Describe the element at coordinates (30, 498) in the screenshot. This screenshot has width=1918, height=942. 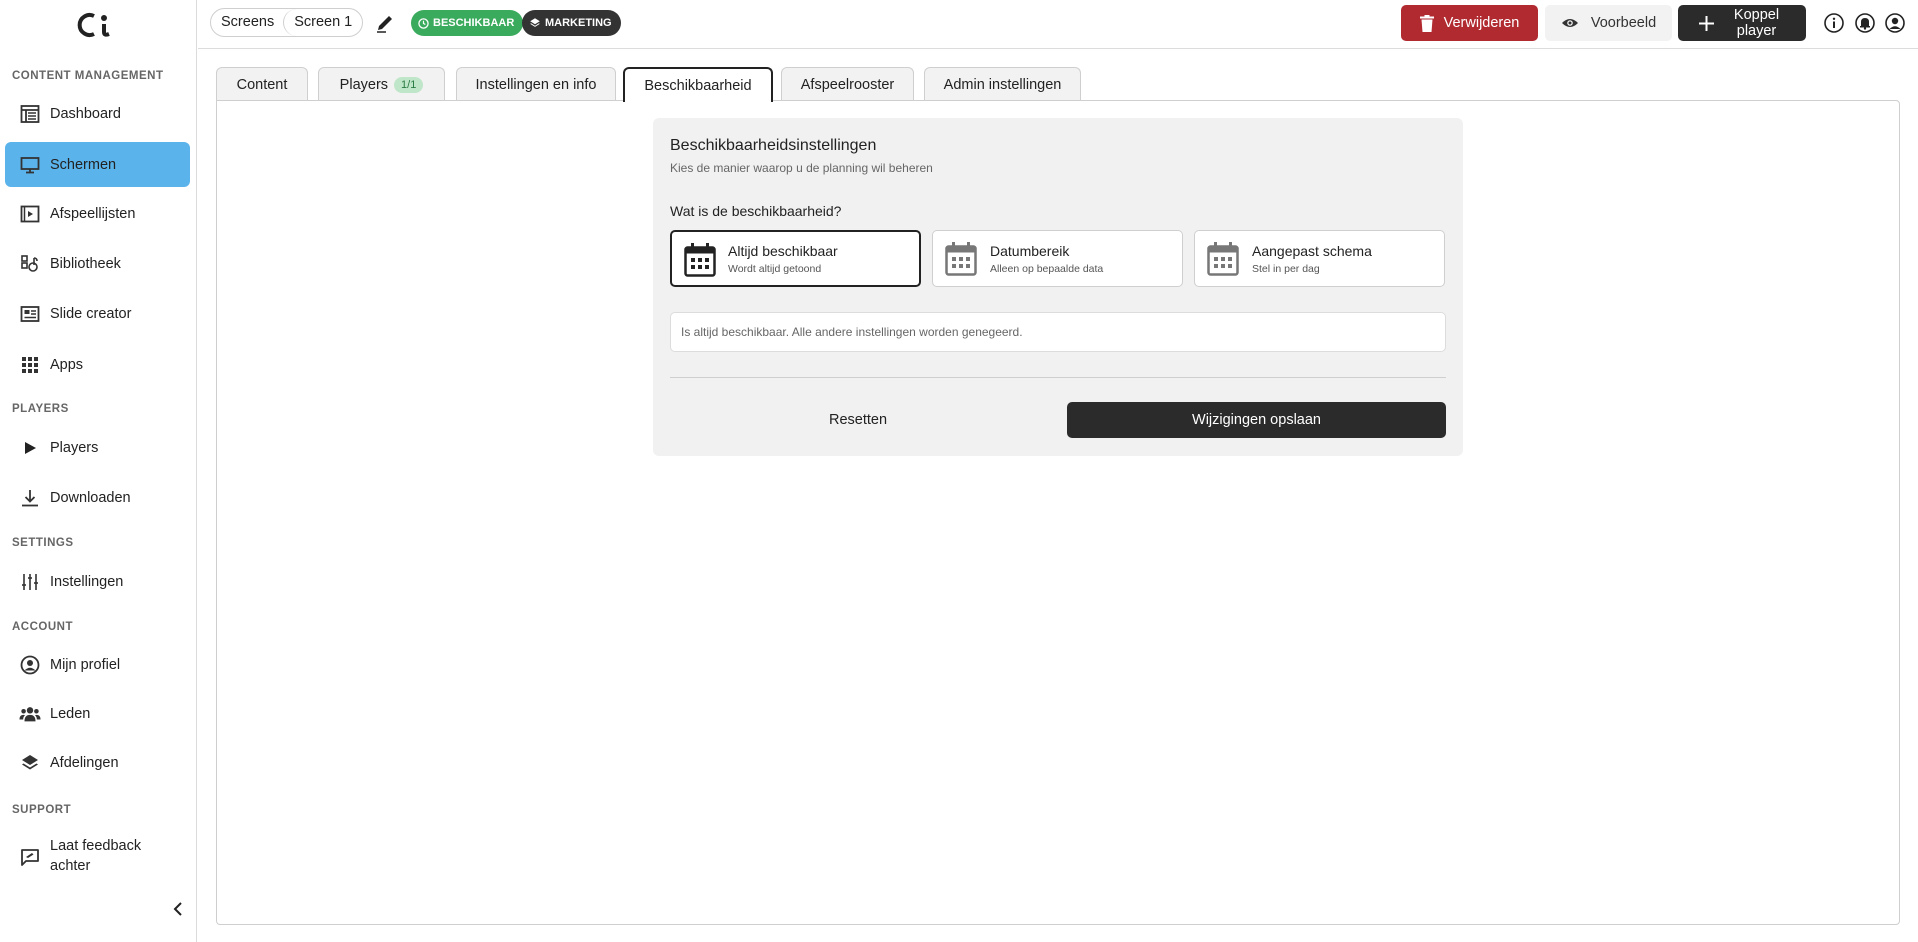
I see `download-icon` at that location.